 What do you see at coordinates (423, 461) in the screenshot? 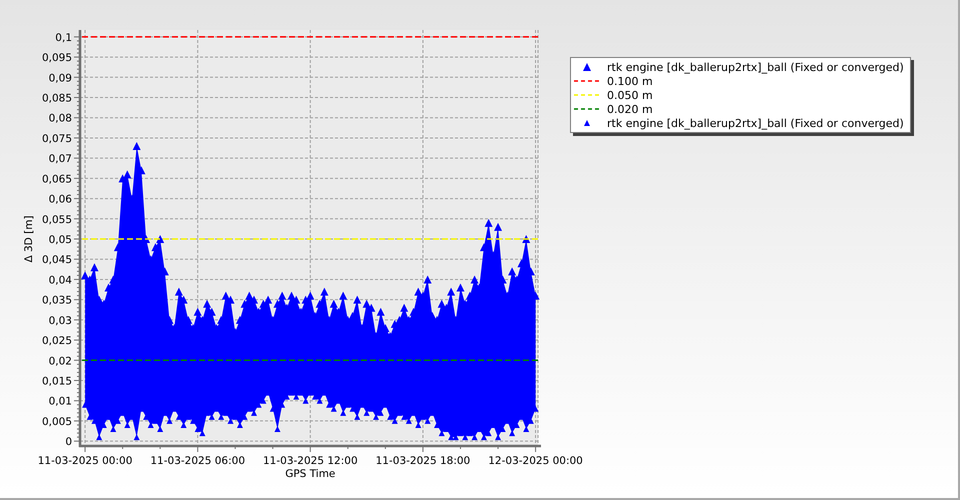
I see `x-tick-label: 11-03-2025 18:00` at bounding box center [423, 461].